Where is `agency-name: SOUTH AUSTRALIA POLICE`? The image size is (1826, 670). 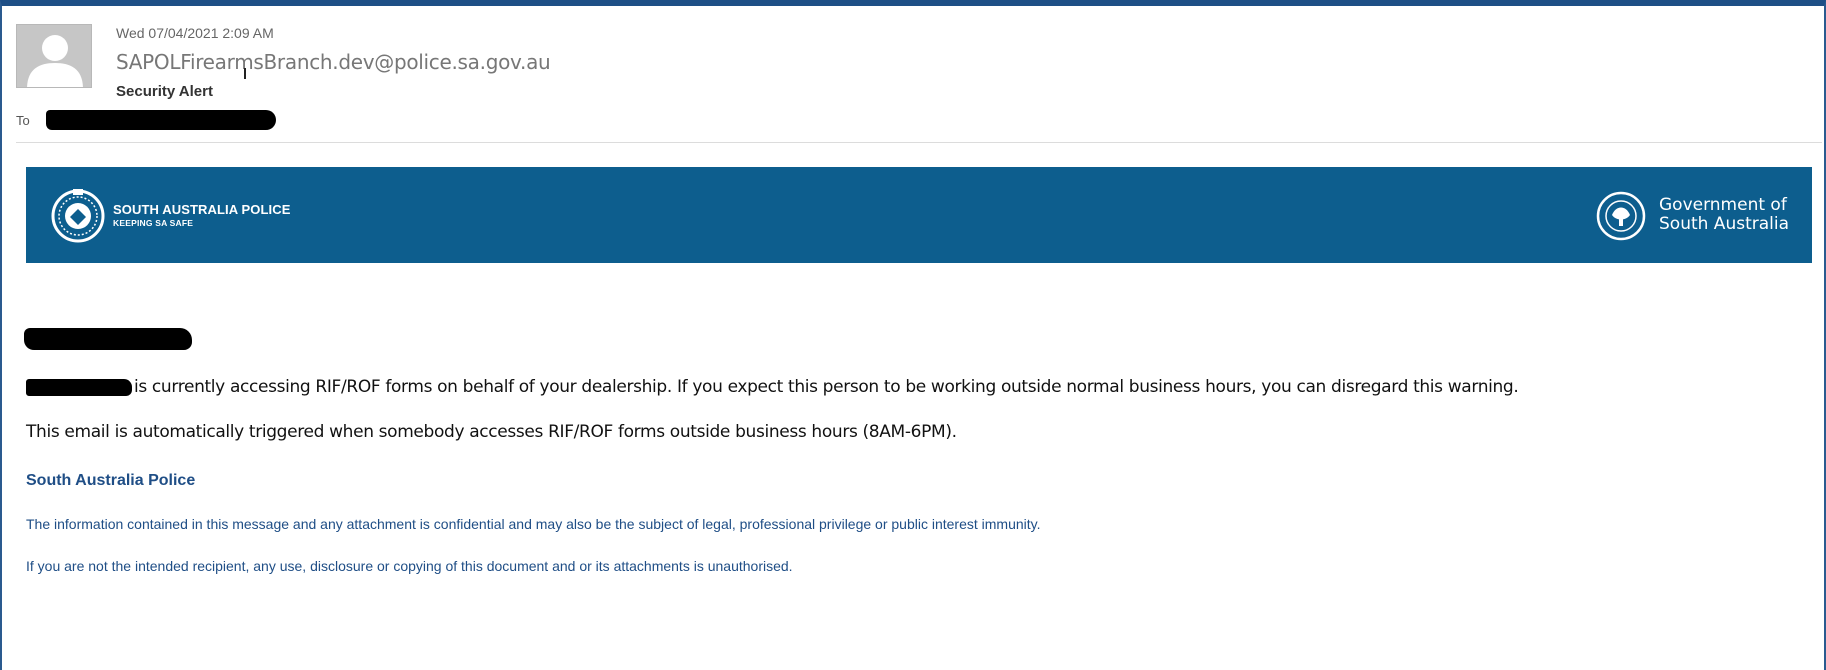
agency-name: SOUTH AUSTRALIA POLICE is located at coordinates (202, 209).